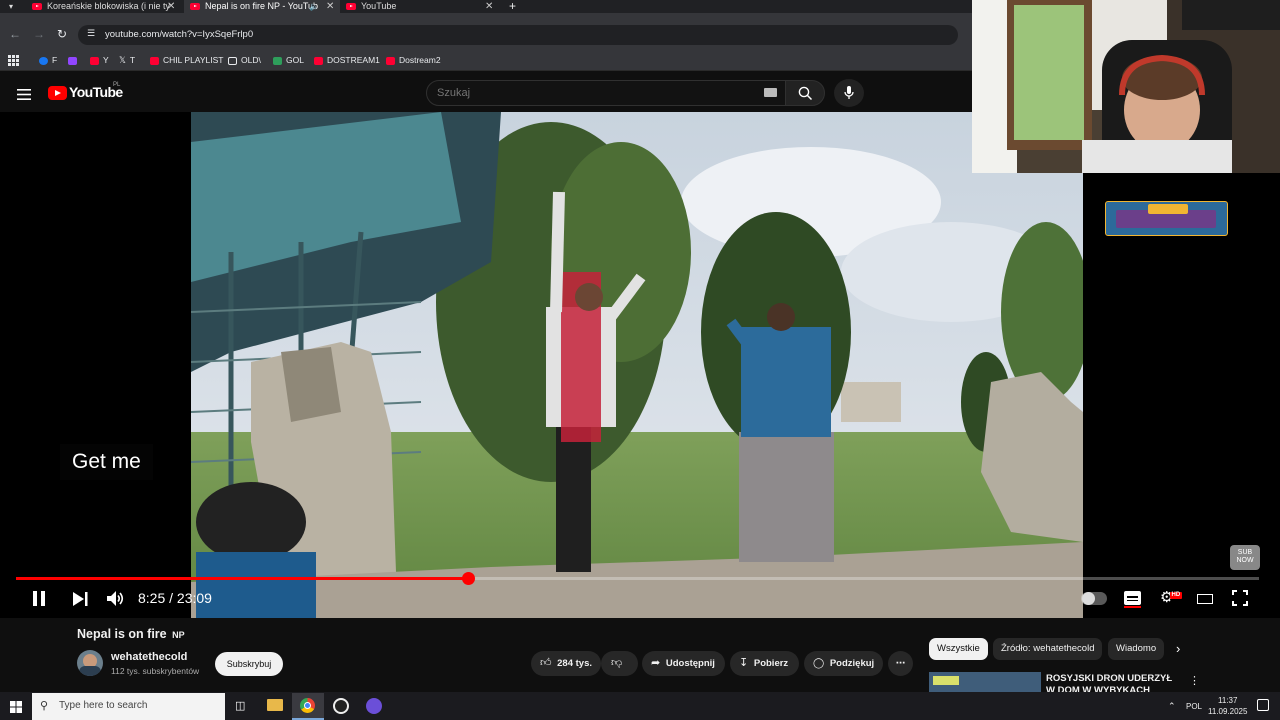  What do you see at coordinates (770, 92) in the screenshot?
I see `keyboard-icon` at bounding box center [770, 92].